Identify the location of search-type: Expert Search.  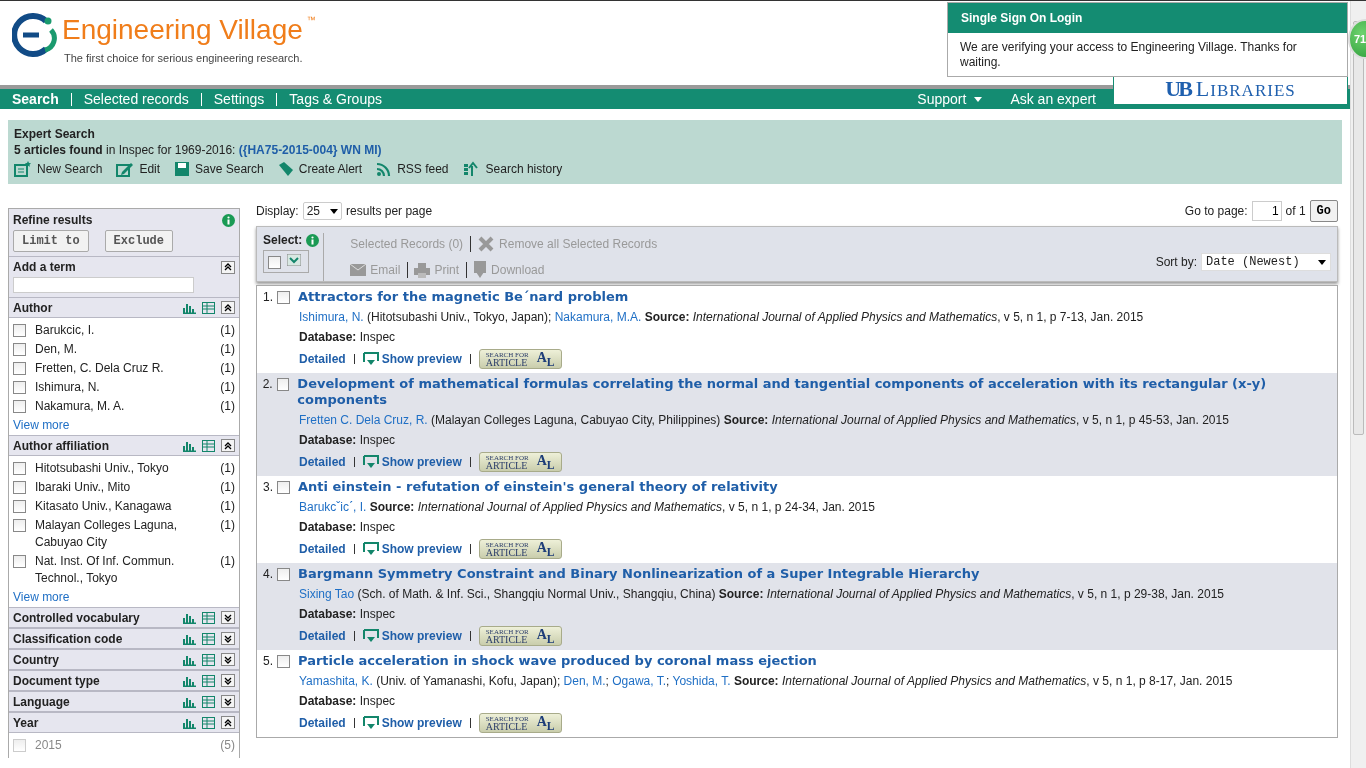
(55, 134).